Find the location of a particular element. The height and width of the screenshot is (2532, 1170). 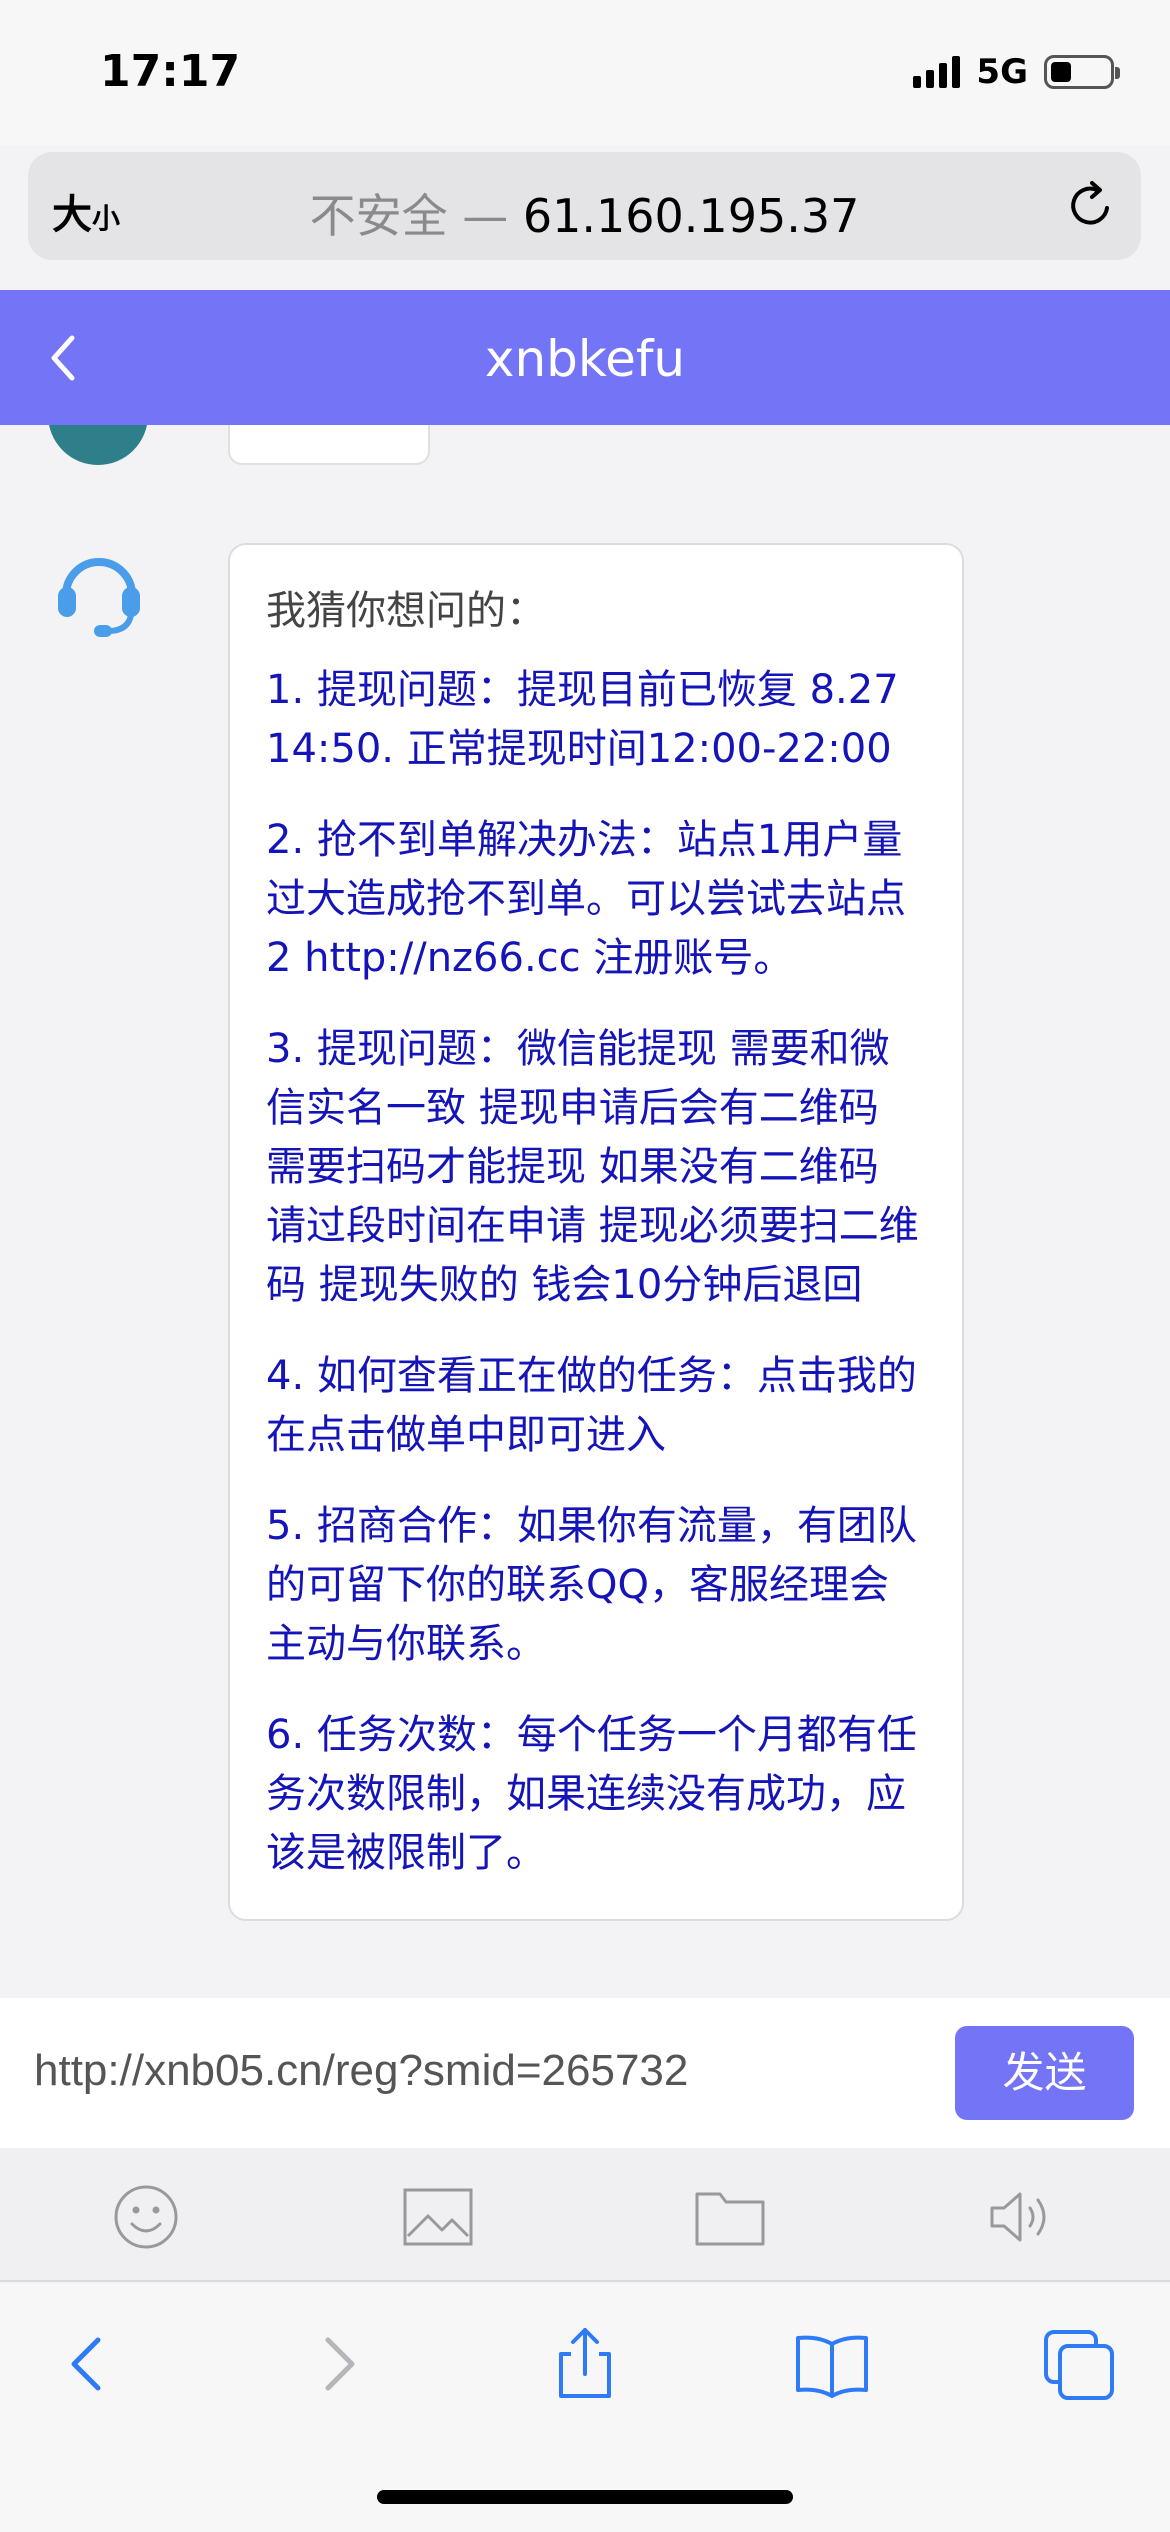

chat-header: xnbkefu is located at coordinates (585, 357).